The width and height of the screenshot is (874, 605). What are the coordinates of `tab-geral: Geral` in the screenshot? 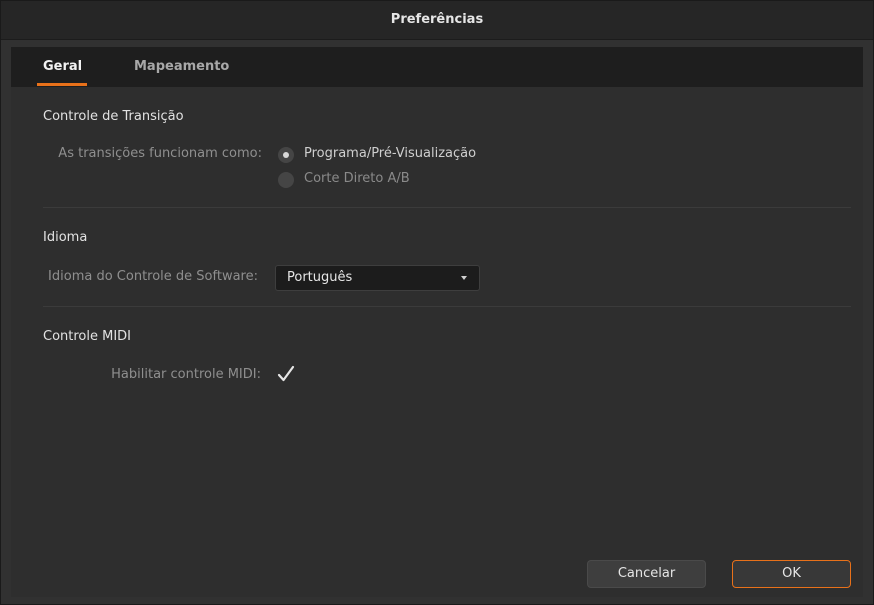 It's located at (62, 67).